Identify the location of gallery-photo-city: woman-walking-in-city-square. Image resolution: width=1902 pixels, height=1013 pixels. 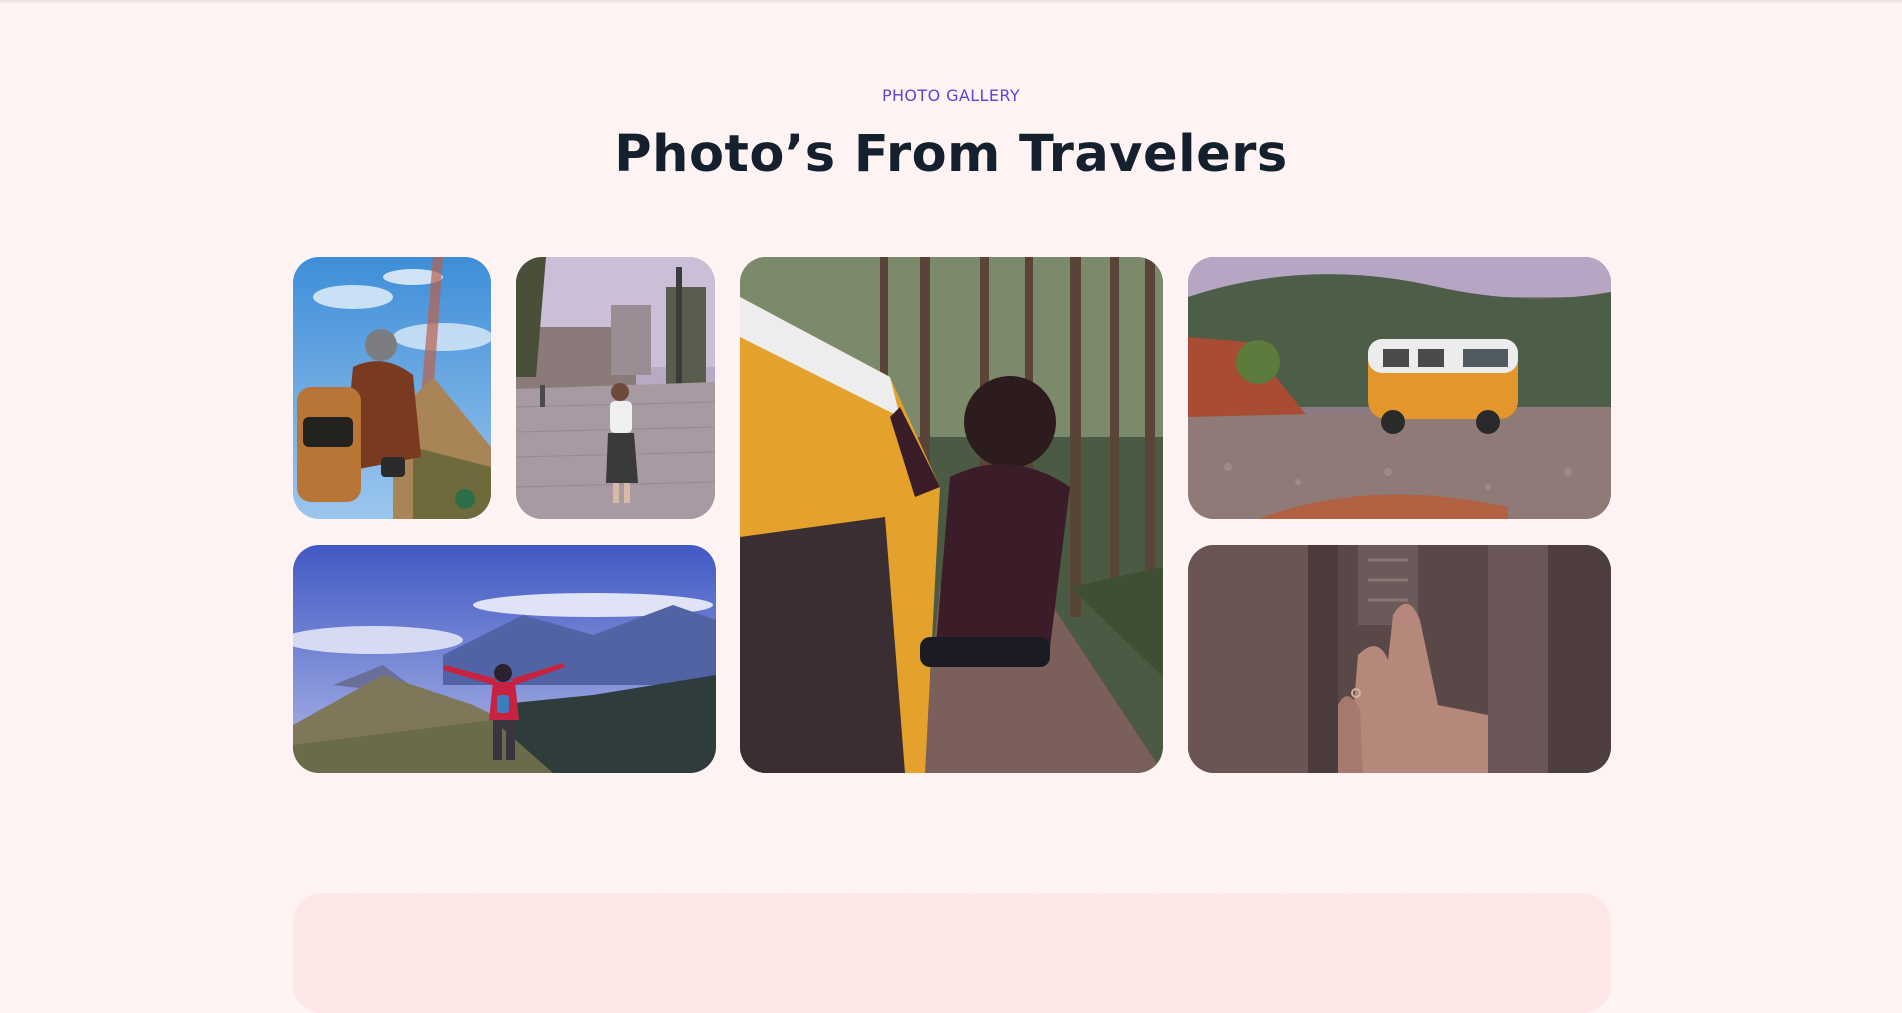
(615, 388).